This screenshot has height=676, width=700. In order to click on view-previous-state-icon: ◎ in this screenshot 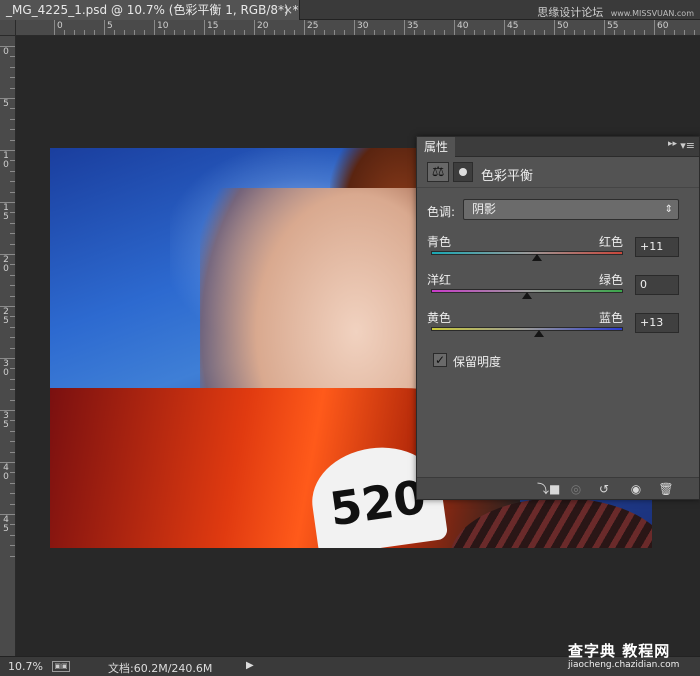, I will do `click(576, 489)`.